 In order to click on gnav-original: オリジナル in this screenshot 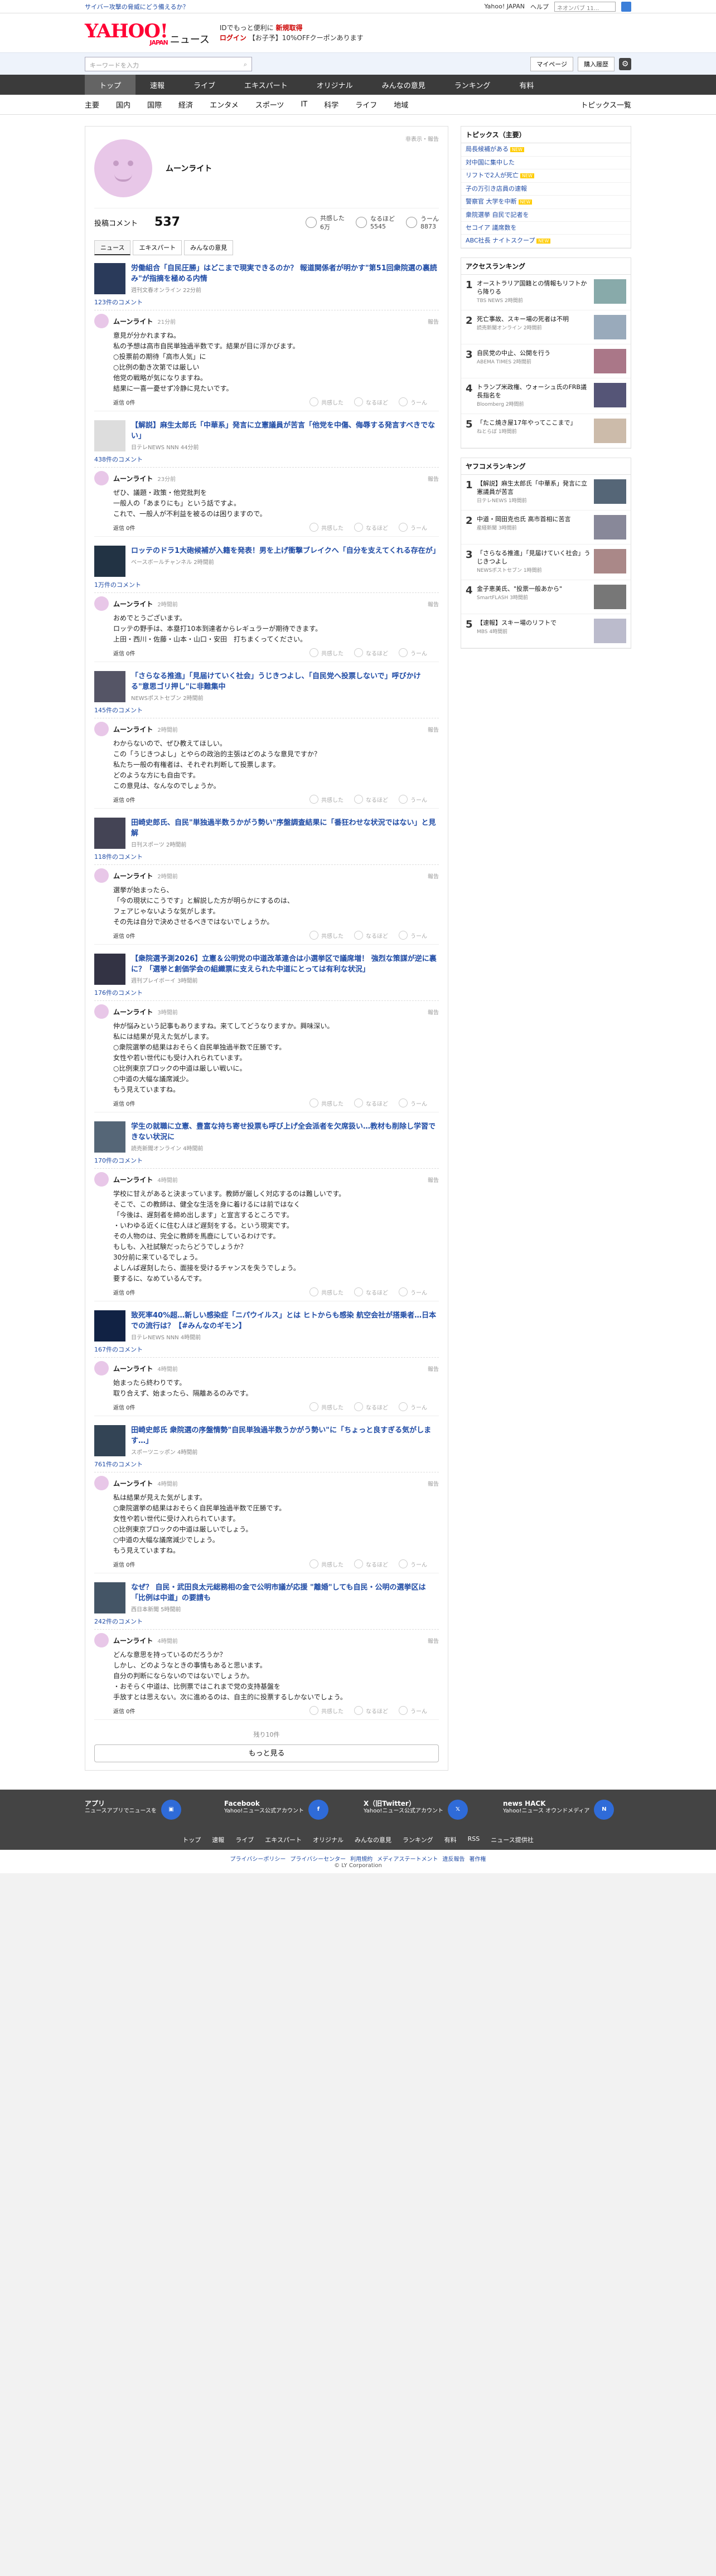, I will do `click(334, 85)`.